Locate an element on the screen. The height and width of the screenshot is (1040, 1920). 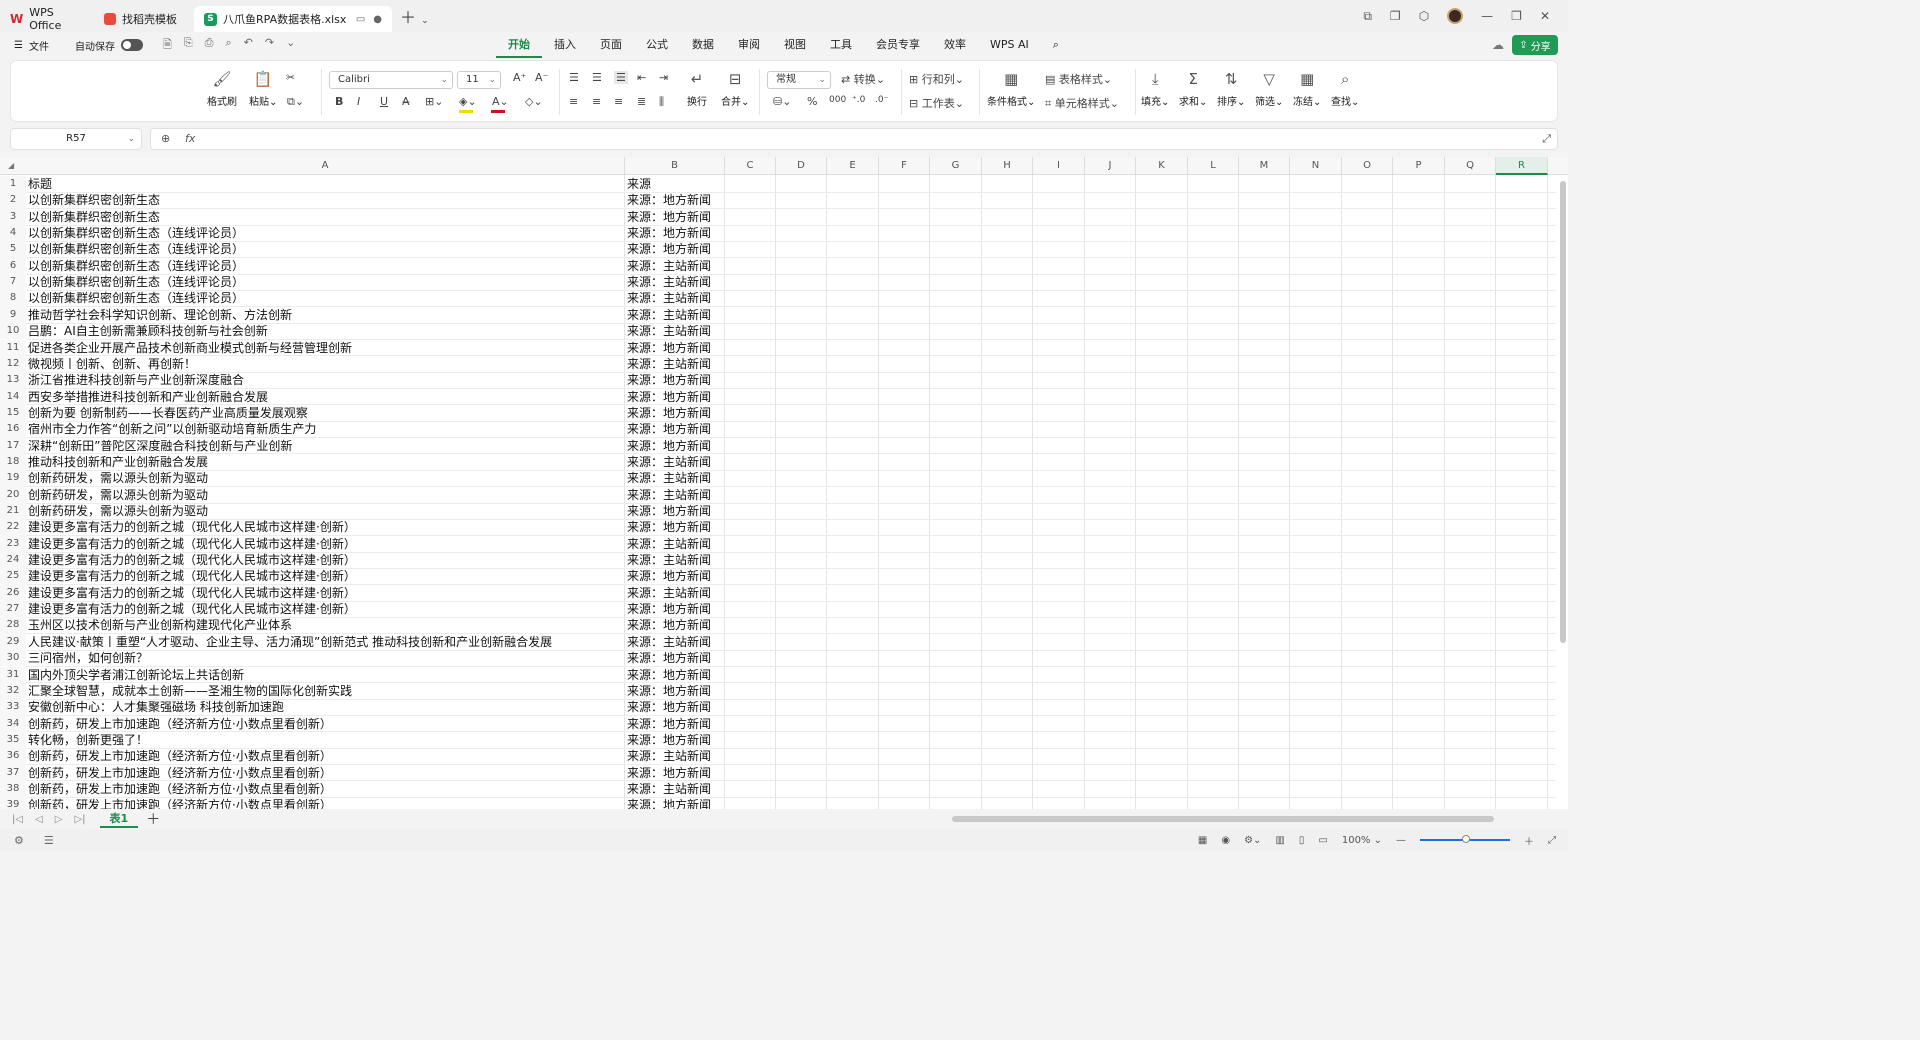
increase-font-icon: A⁺ is located at coordinates (519, 77).